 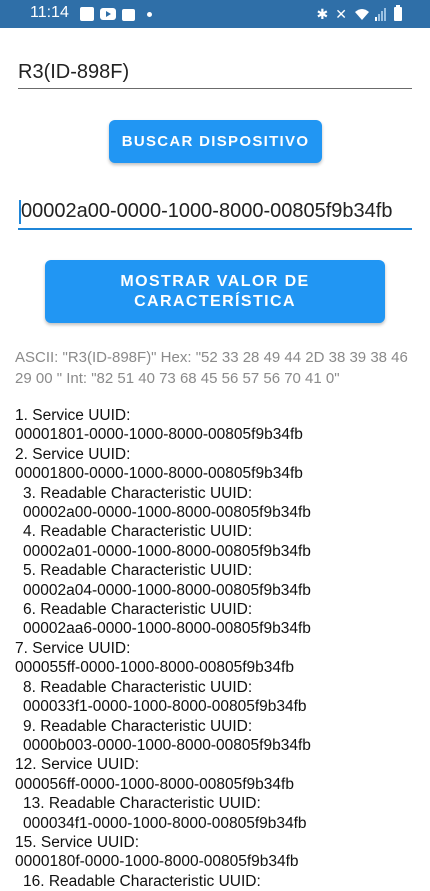 I want to click on status-time: 11:14, so click(x=49, y=12).